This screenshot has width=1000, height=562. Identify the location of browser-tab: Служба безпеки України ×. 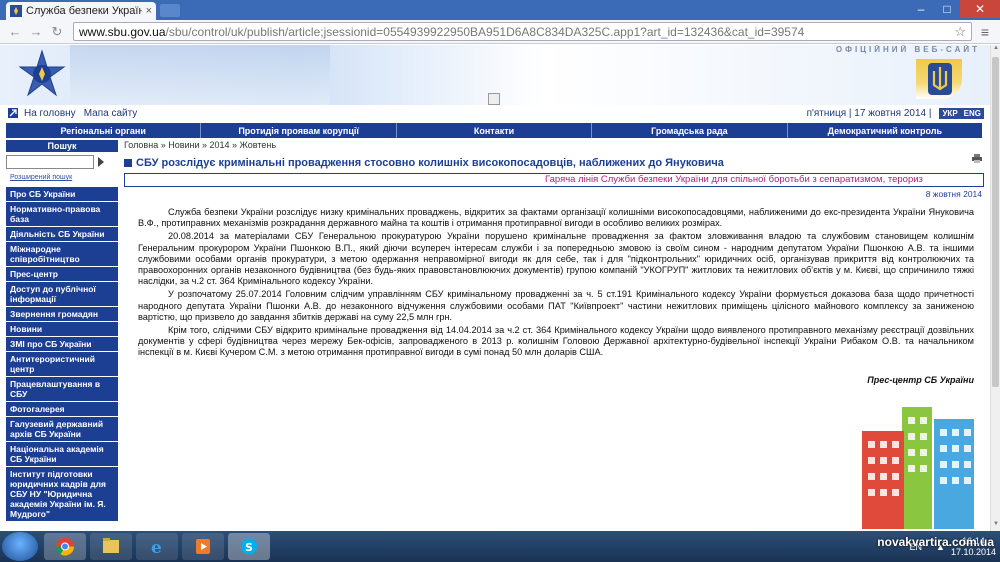
(81, 11).